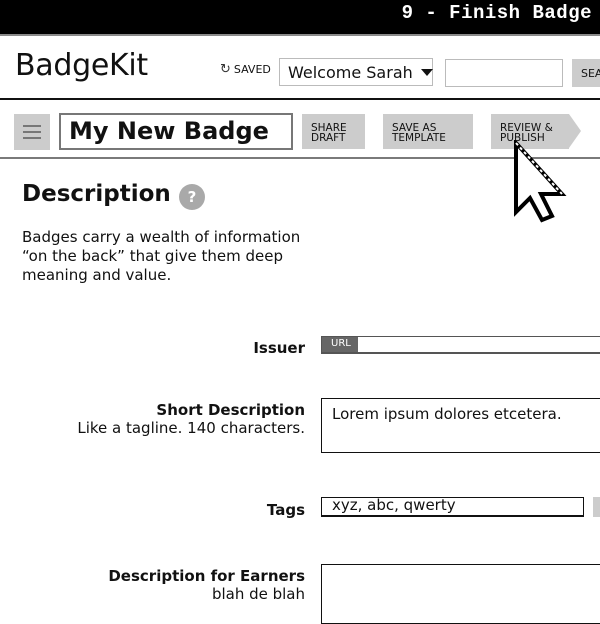  I want to click on tags-label-text: Tags, so click(285, 510).